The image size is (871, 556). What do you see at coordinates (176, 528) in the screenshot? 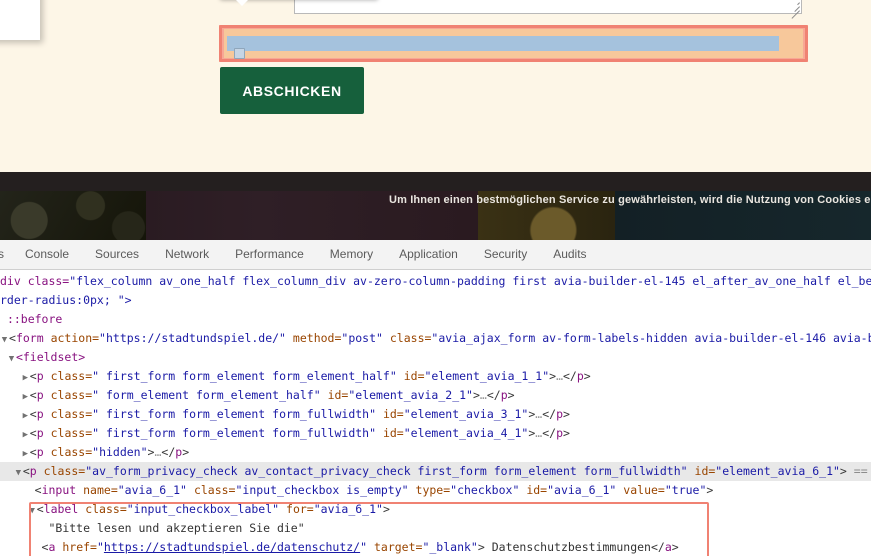
I see `label-text-node: "Bitte lesen und akzeptieren Sie die"` at bounding box center [176, 528].